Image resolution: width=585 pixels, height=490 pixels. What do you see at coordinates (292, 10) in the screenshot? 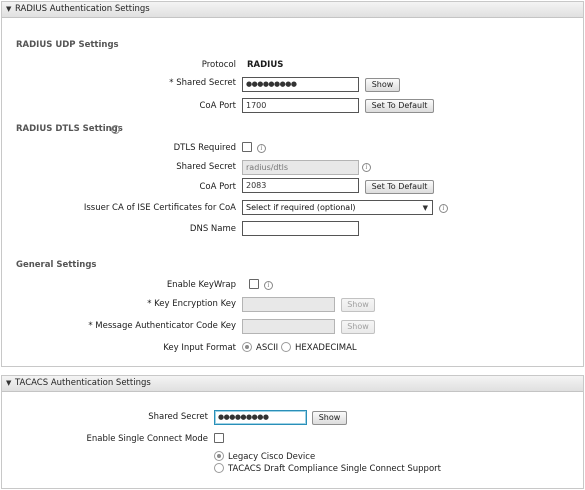
I see `radius-panel-header: ▼ RADIUS Authentication Settings` at bounding box center [292, 10].